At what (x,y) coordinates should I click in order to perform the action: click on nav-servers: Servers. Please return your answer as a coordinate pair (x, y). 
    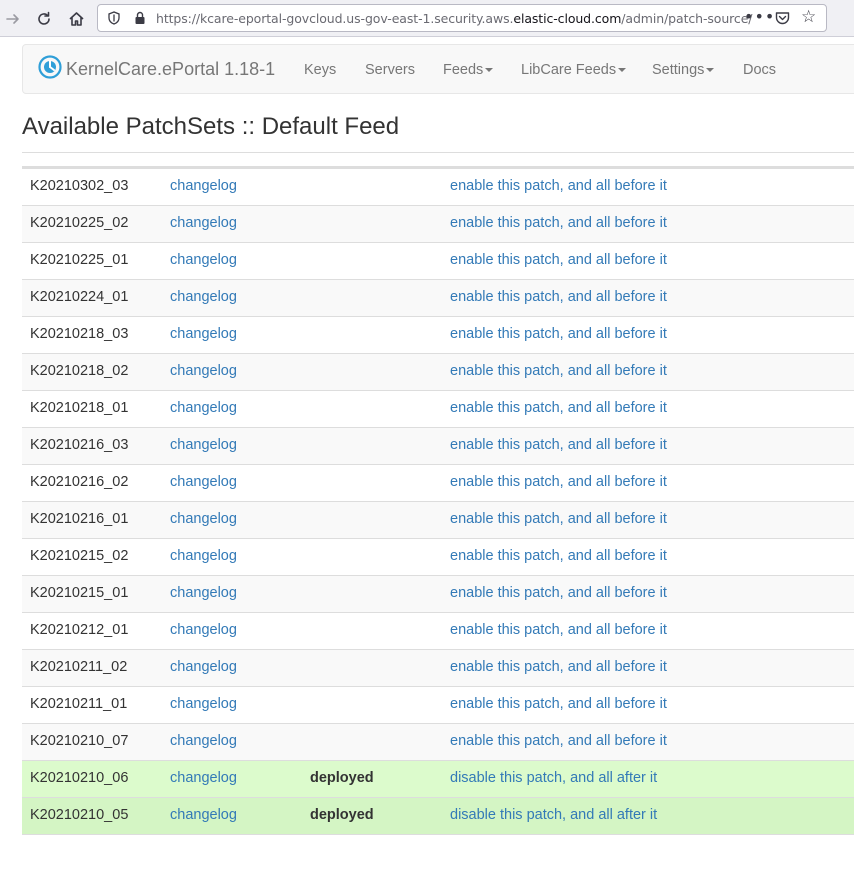
    Looking at the image, I should click on (390, 70).